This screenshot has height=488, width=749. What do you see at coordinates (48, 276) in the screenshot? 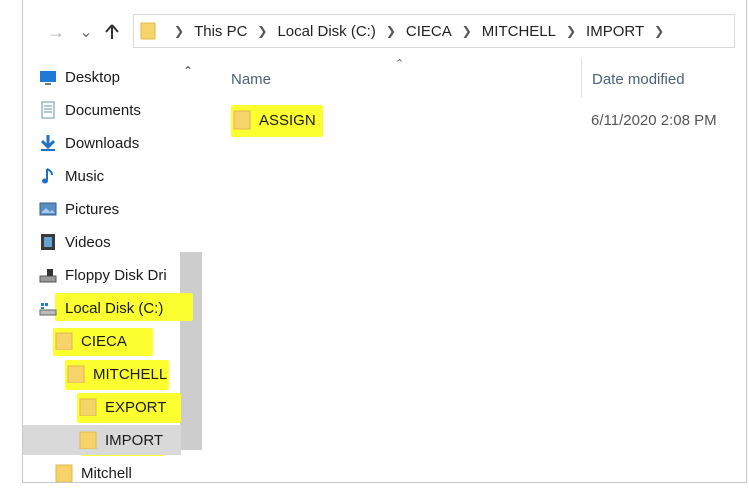
I see `floppy-drive-icon` at bounding box center [48, 276].